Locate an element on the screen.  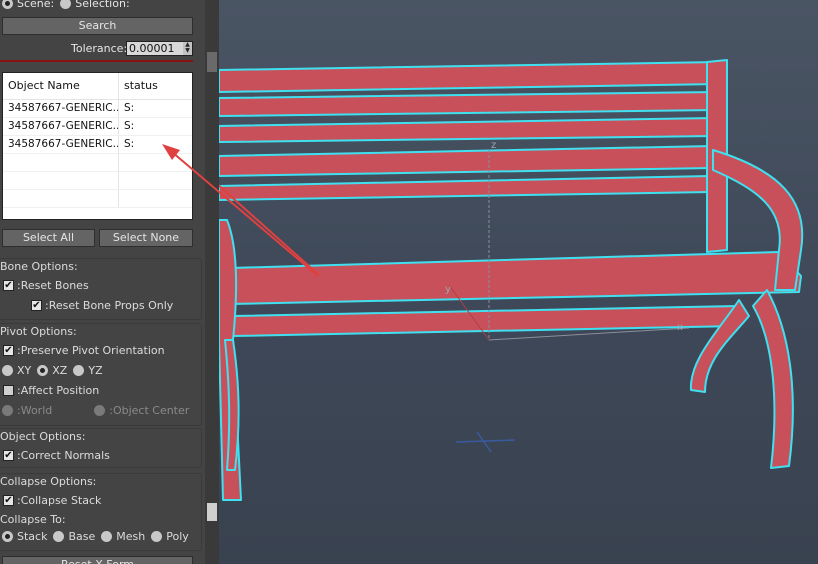
axis-xy-label: XY is located at coordinates (24, 370).